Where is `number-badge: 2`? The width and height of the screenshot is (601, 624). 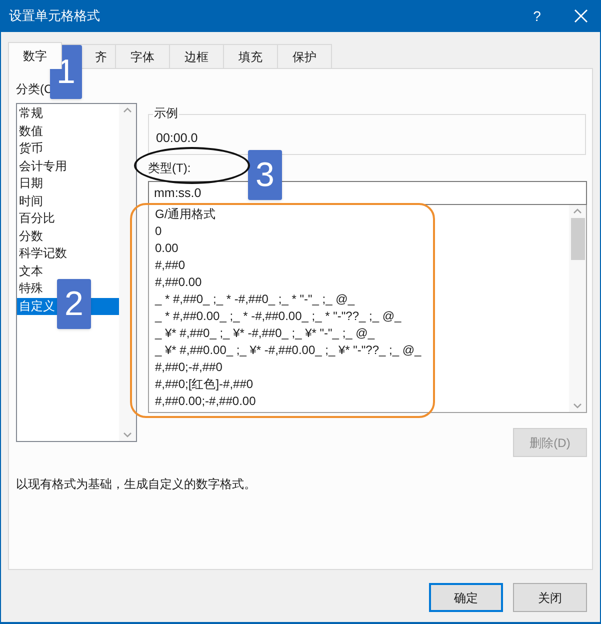 number-badge: 2 is located at coordinates (74, 304).